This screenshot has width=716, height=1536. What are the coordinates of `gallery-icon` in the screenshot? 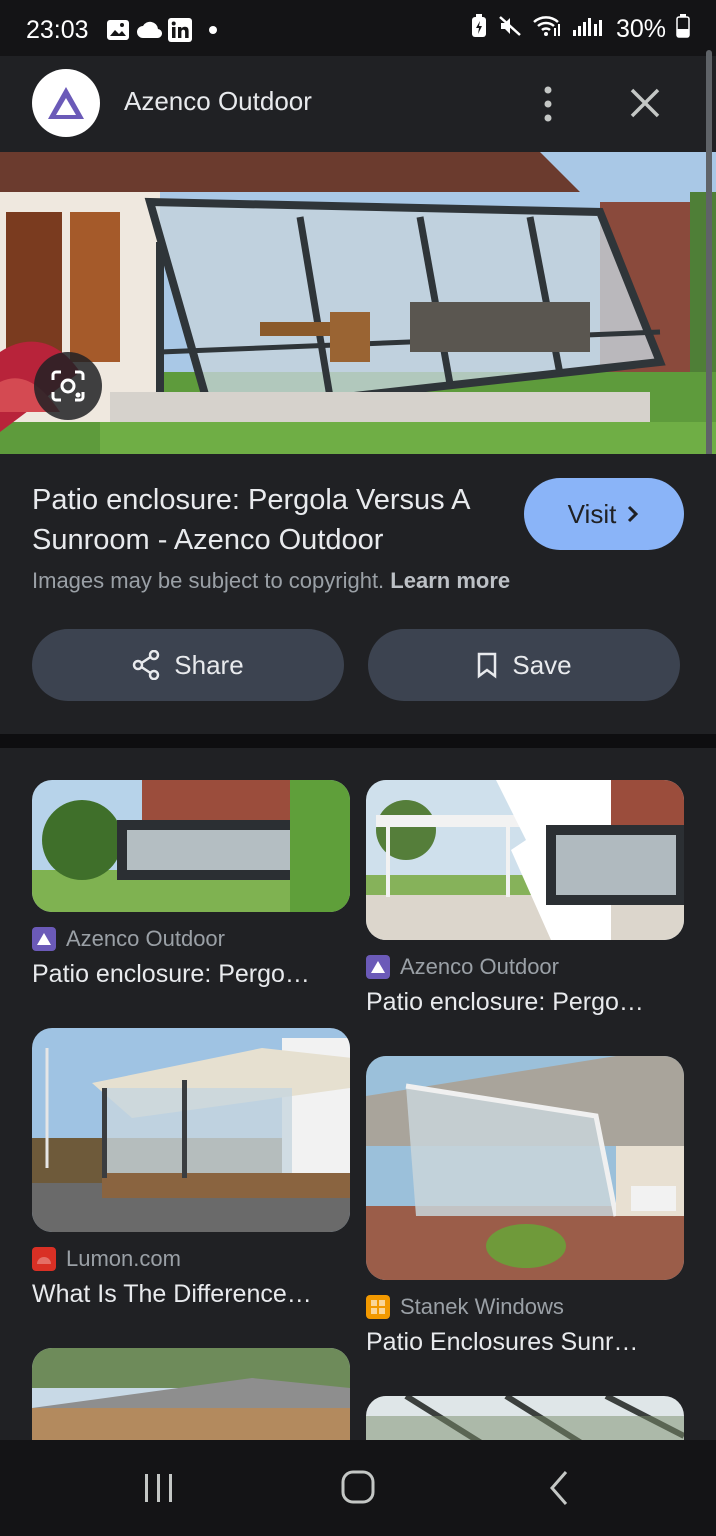 It's located at (118, 30).